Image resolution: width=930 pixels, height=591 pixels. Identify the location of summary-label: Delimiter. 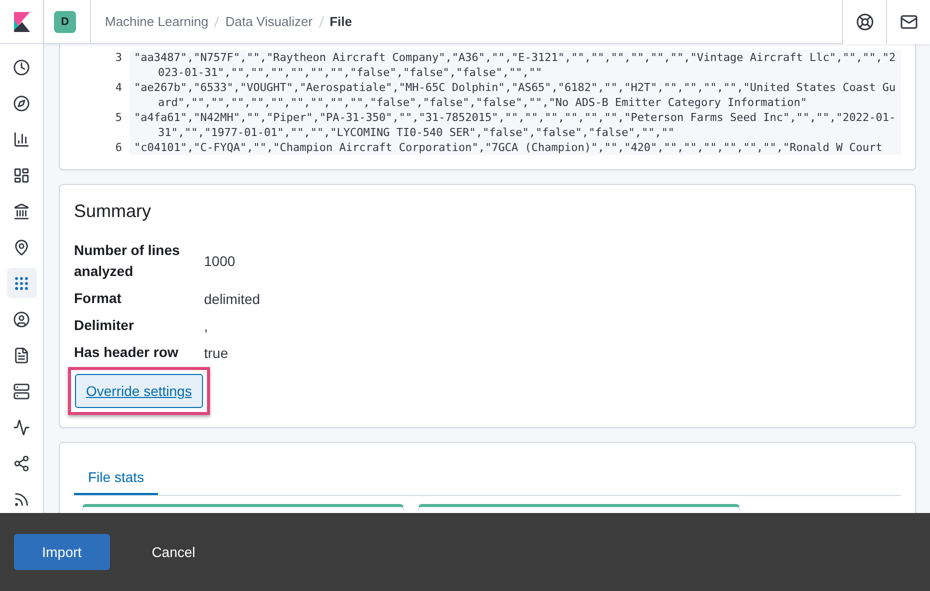
(104, 325).